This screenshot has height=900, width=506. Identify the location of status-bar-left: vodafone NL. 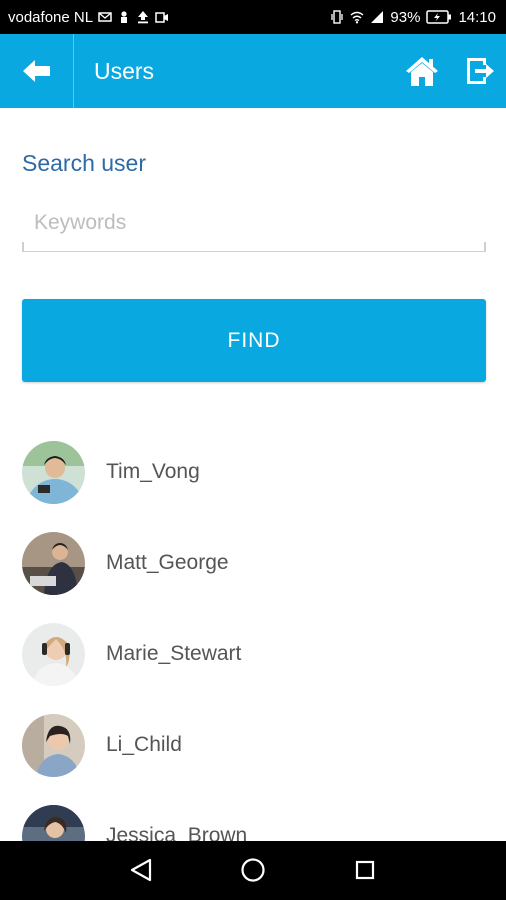
(88, 17).